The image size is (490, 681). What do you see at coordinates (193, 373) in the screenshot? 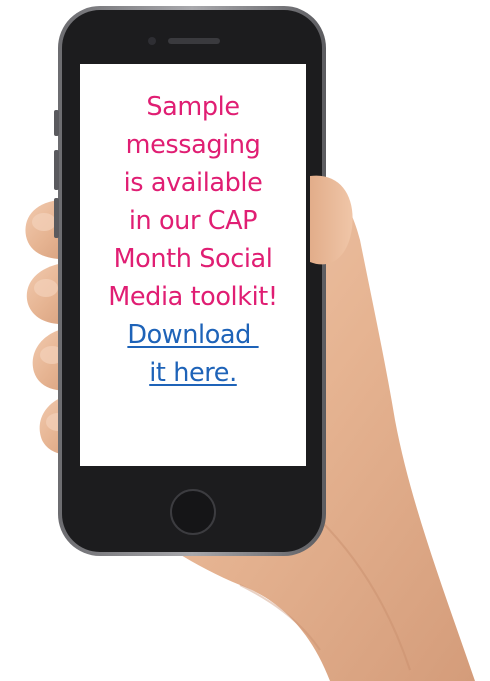
I see `download-link-line-2: it here.` at bounding box center [193, 373].